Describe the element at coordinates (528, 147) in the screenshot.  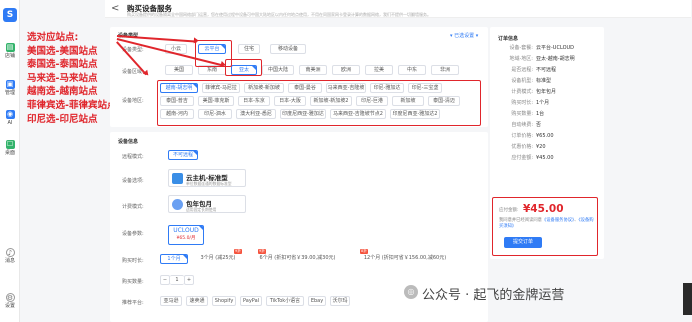
I see `order-row: 优惠价格: ¥20` at that location.